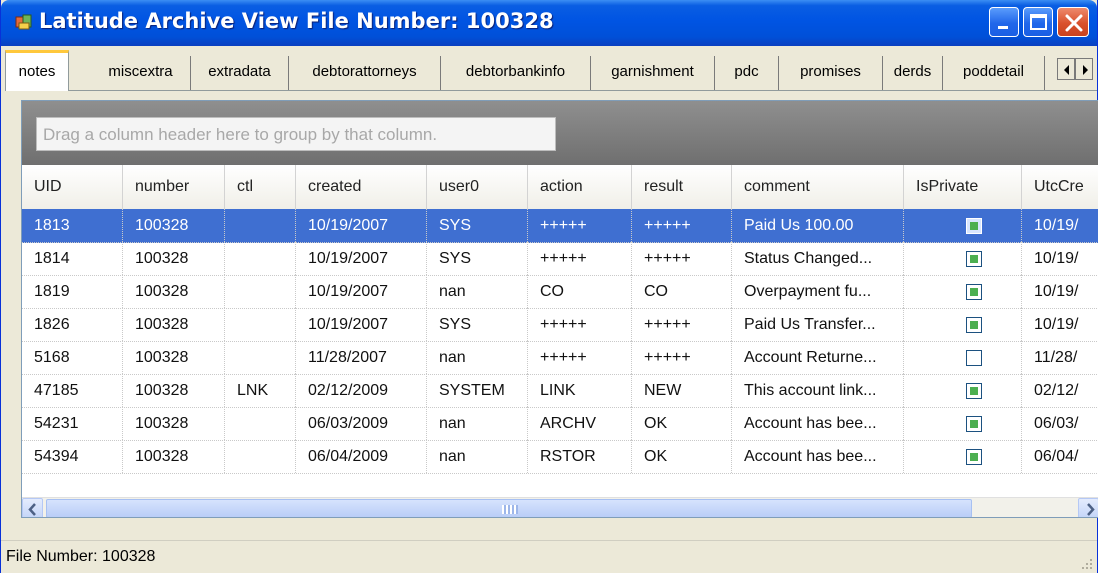 The height and width of the screenshot is (573, 1098). Describe the element at coordinates (72, 324) in the screenshot. I see `cell-uid: 1826` at that location.